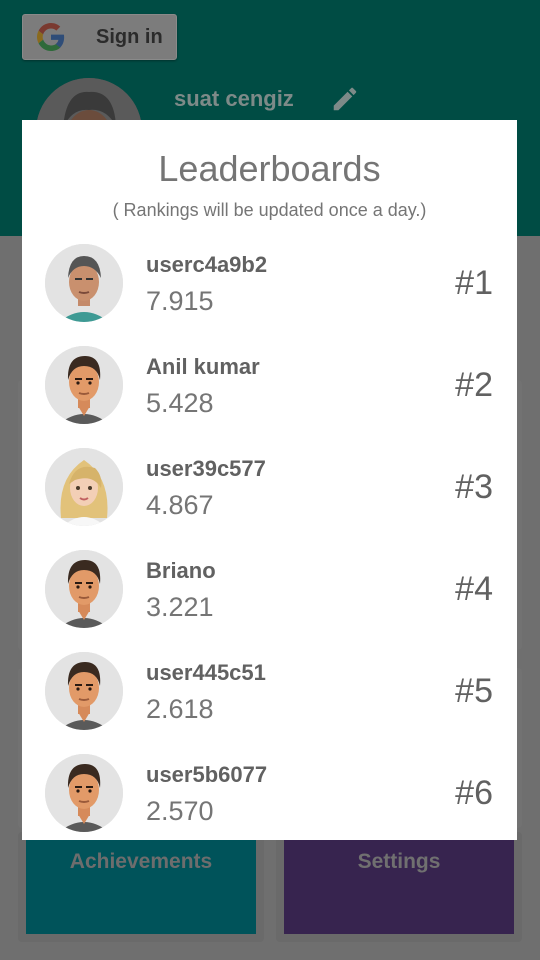 The width and height of the screenshot is (540, 960). I want to click on settings-label: Settings, so click(399, 861).